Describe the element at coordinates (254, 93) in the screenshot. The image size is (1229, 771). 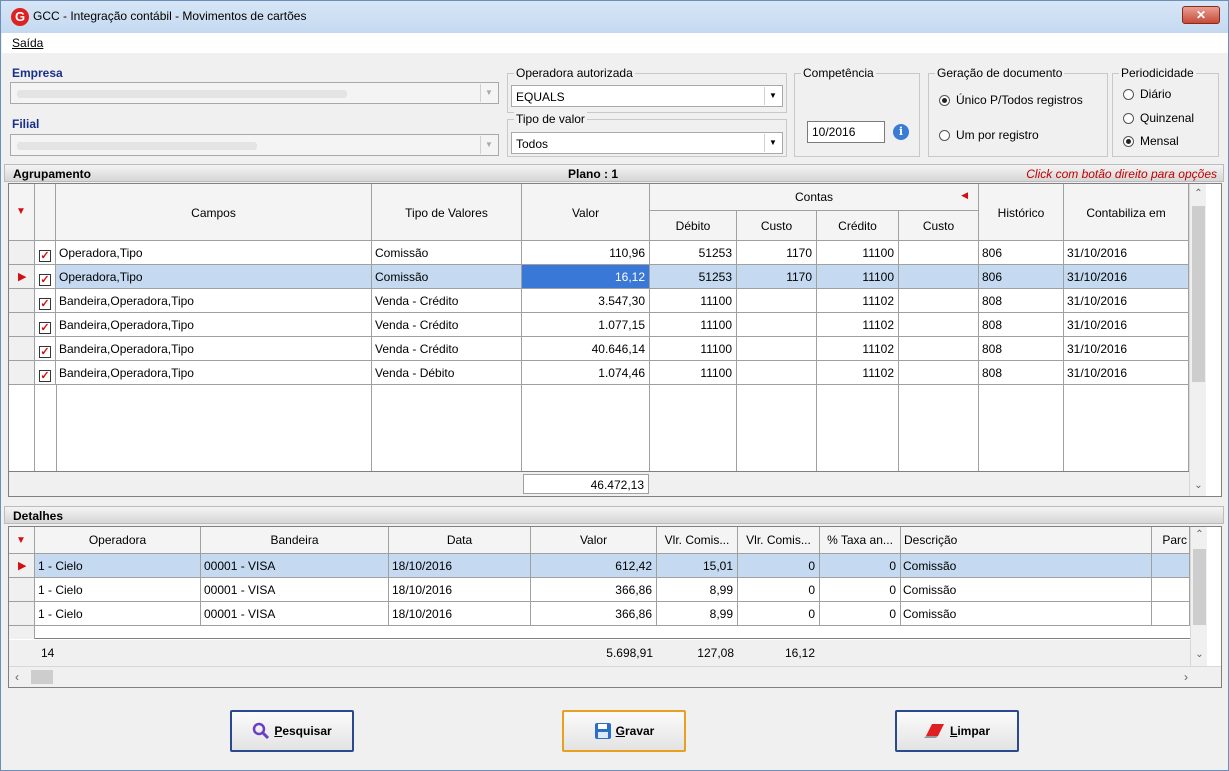
I see `empresa-select: ▼` at that location.